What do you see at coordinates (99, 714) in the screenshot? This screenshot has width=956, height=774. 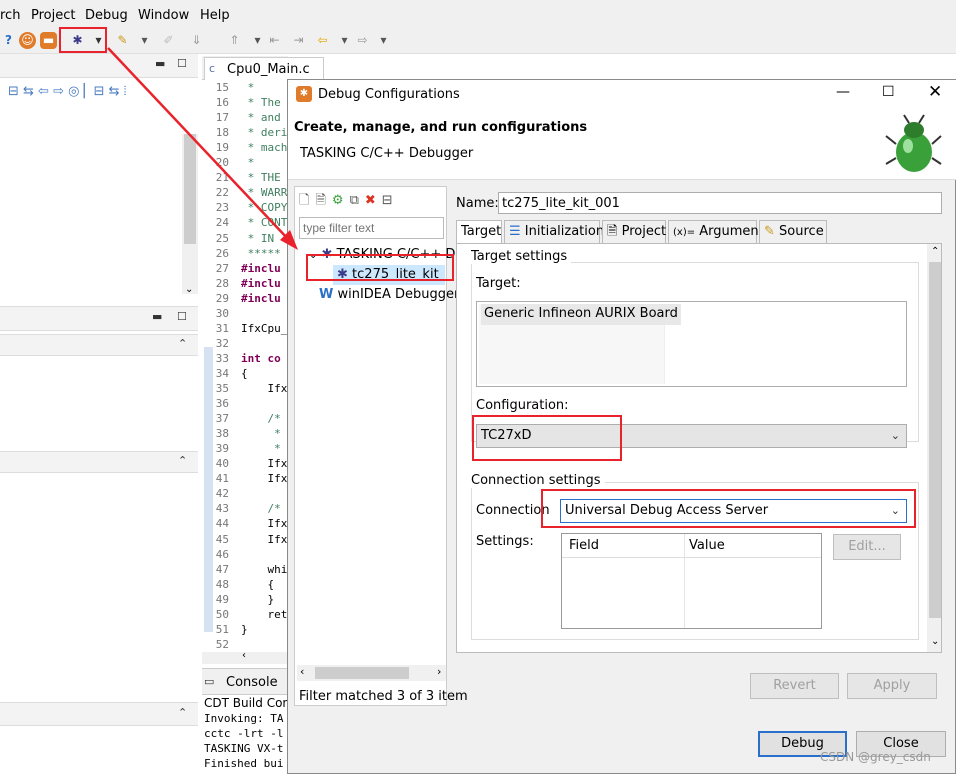 I see `collapsed-view-bar: ⌃` at bounding box center [99, 714].